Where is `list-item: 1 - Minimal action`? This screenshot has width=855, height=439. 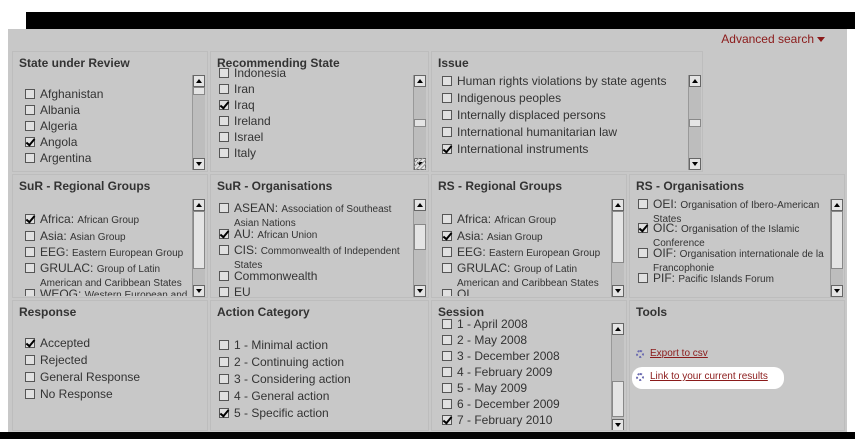 list-item: 1 - Minimal action is located at coordinates (319, 347).